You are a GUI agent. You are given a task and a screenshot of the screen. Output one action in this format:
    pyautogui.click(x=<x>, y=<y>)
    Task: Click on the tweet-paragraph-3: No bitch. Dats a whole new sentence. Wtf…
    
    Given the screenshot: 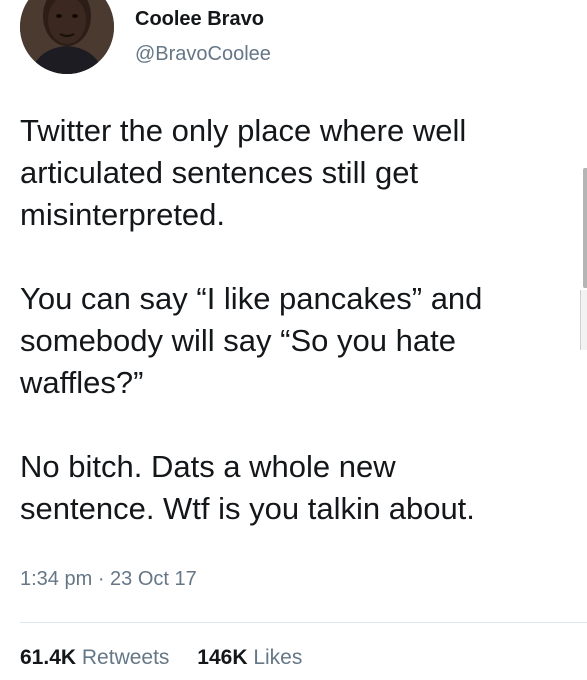 What is the action you would take?
    pyautogui.click(x=247, y=487)
    